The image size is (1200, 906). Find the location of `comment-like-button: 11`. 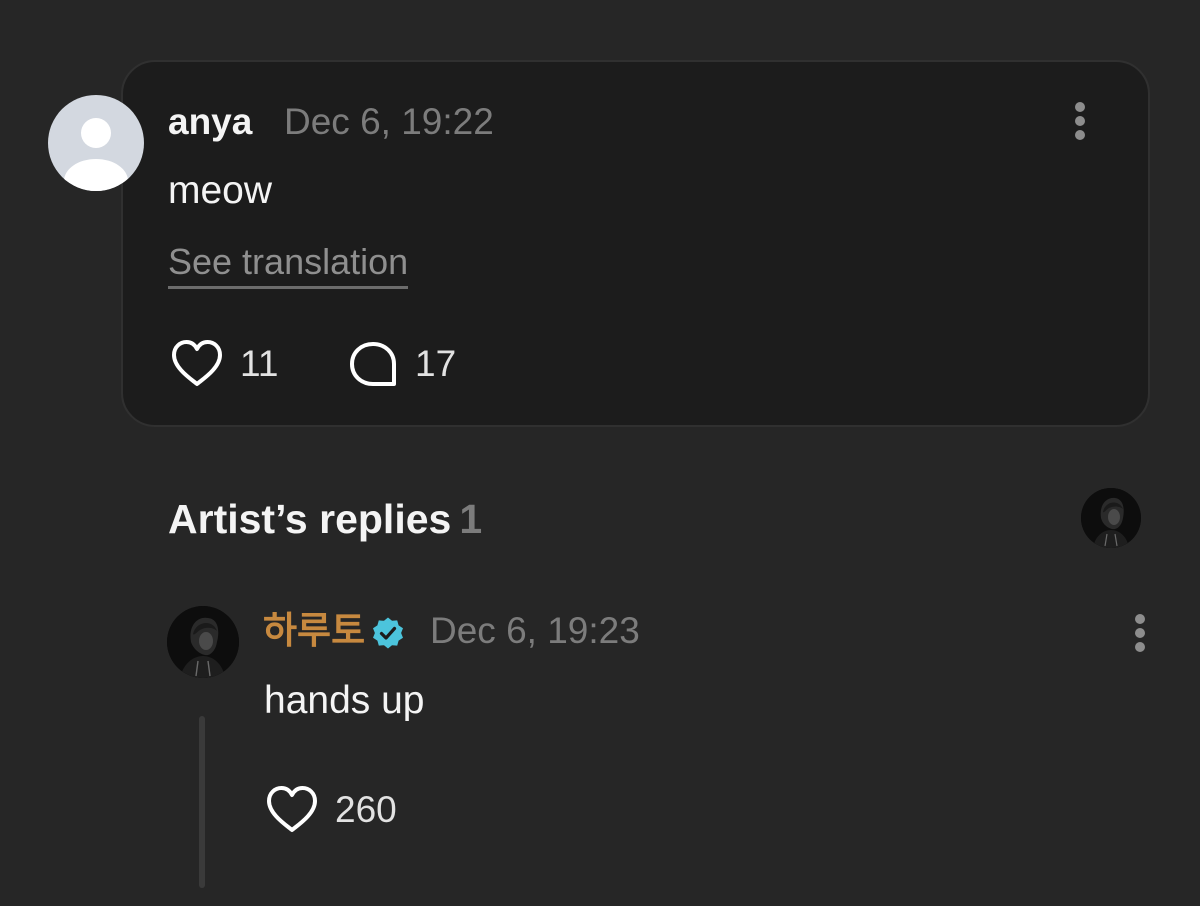

comment-like-button: 11 is located at coordinates (224, 364).